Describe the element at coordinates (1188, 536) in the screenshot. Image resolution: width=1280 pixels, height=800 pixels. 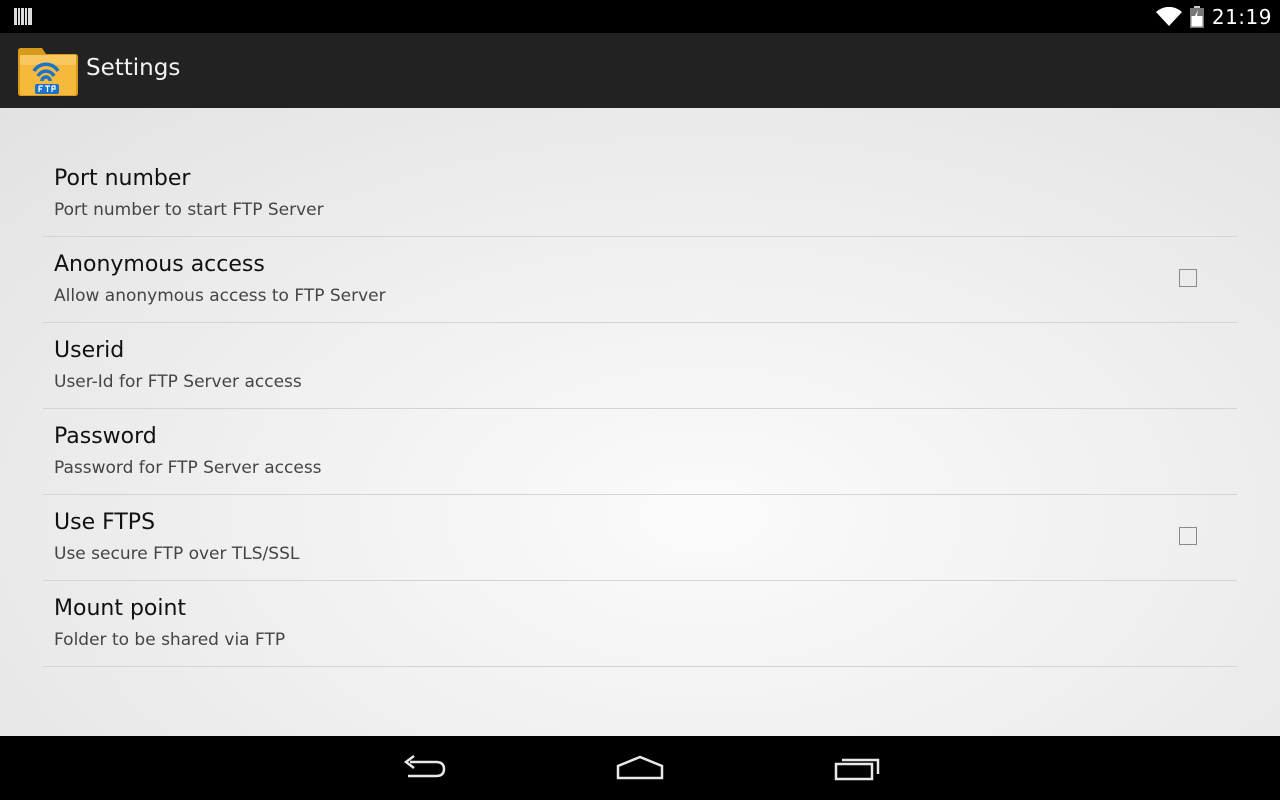
I see `use-ftps-checkbox` at that location.